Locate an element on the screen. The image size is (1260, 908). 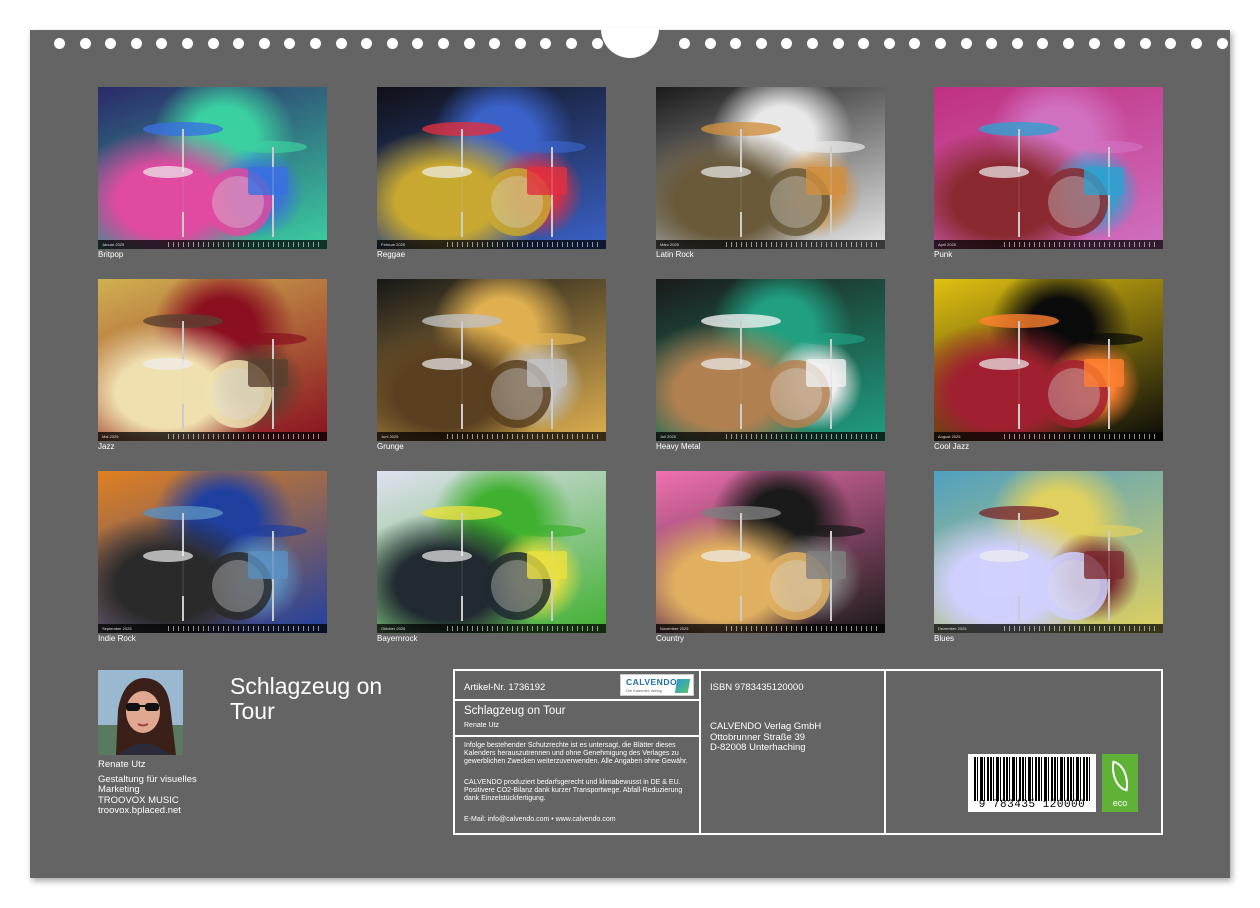
calendar-title: Schlagzeug on Tour is located at coordinates (330, 699).